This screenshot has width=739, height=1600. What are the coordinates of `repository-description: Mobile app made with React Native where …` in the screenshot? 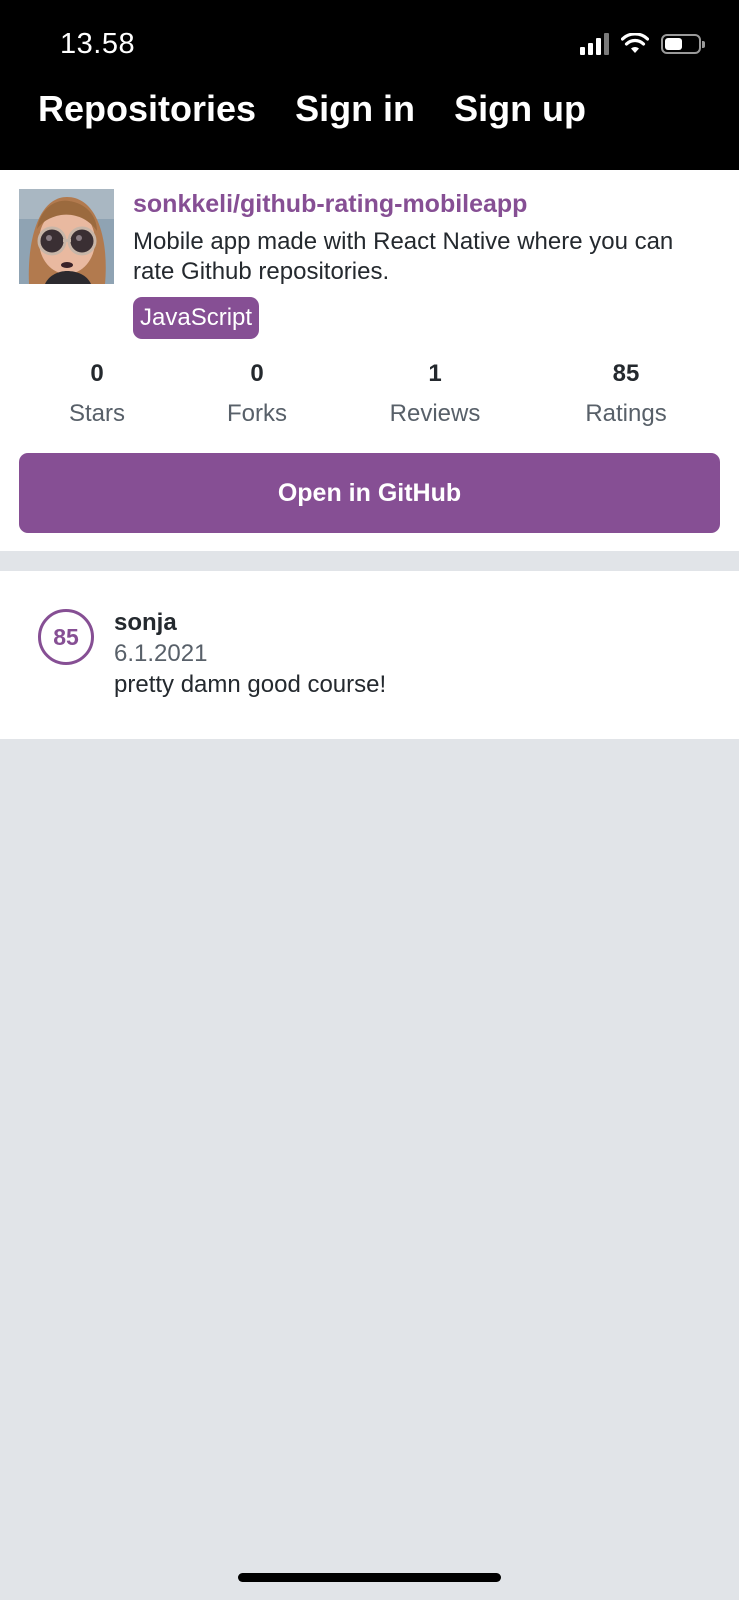 It's located at (403, 256).